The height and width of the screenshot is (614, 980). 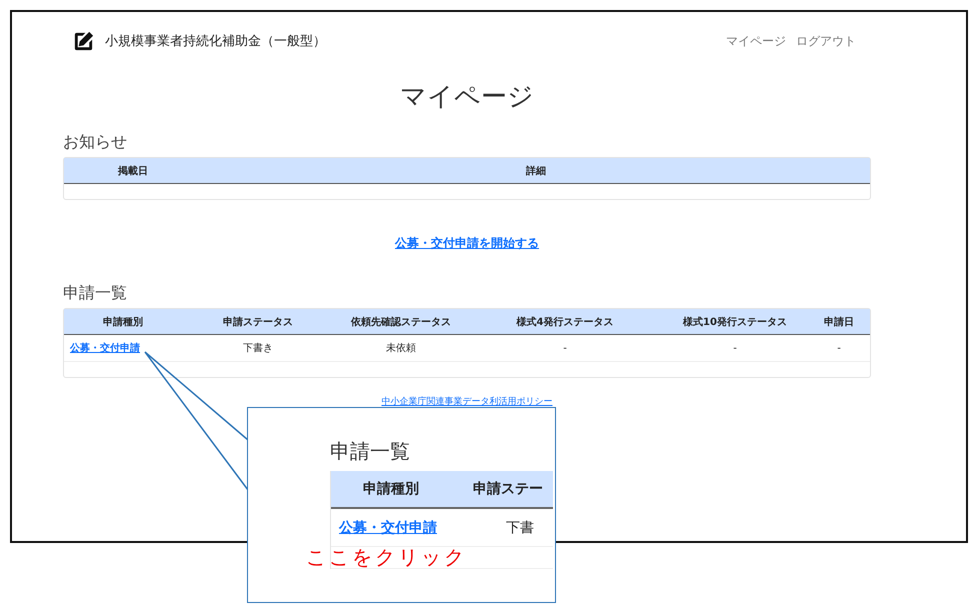 What do you see at coordinates (467, 97) in the screenshot?
I see `page-title: マイページ` at bounding box center [467, 97].